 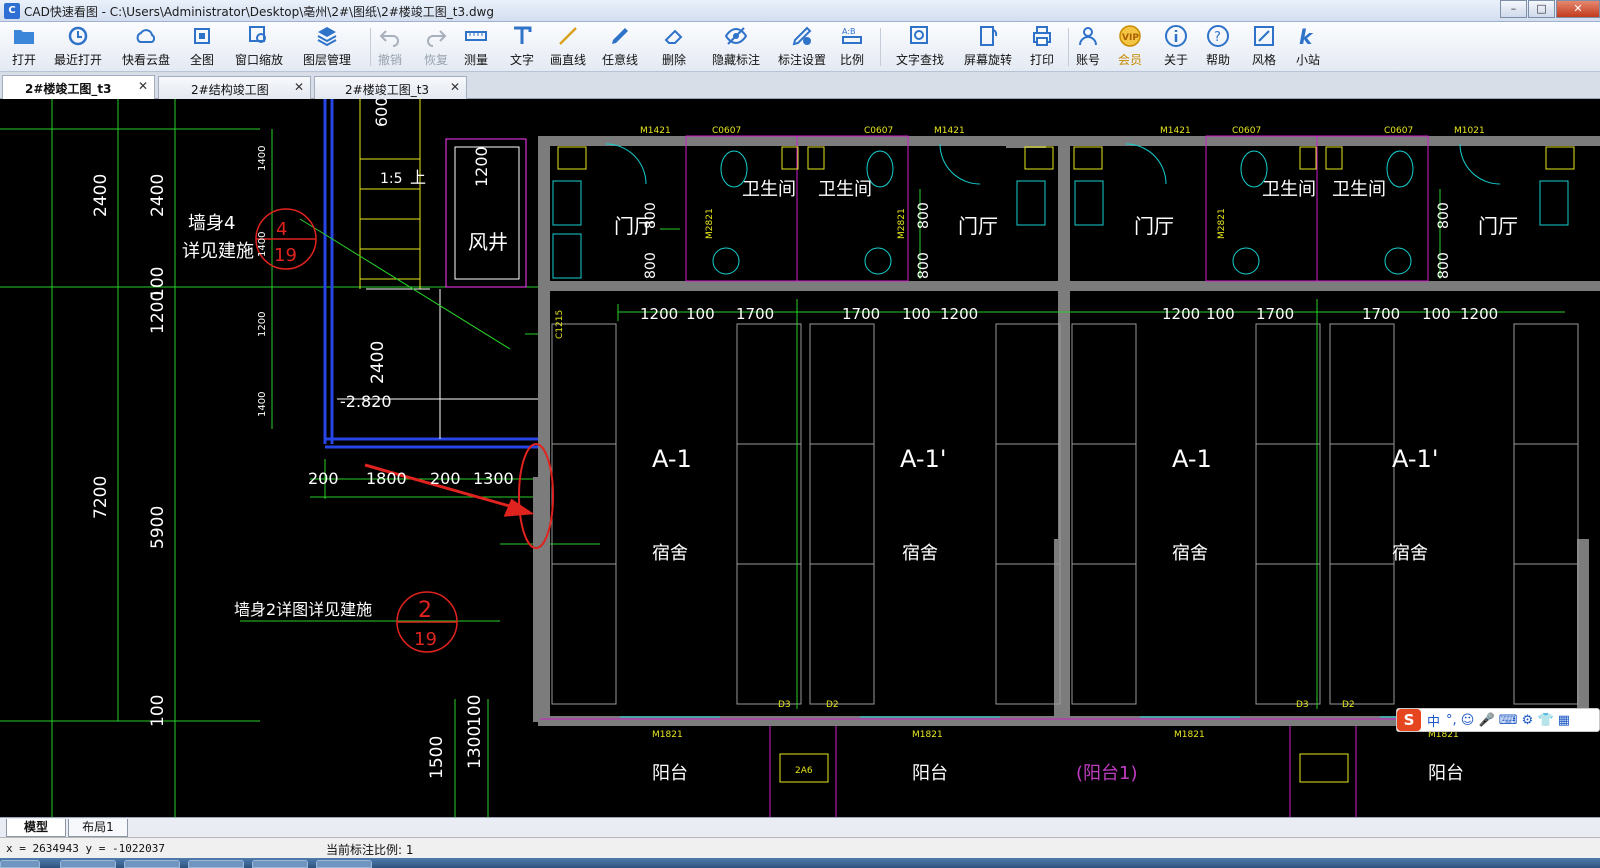 What do you see at coordinates (987, 60) in the screenshot?
I see `toolbar-label: 屏幕旋转` at bounding box center [987, 60].